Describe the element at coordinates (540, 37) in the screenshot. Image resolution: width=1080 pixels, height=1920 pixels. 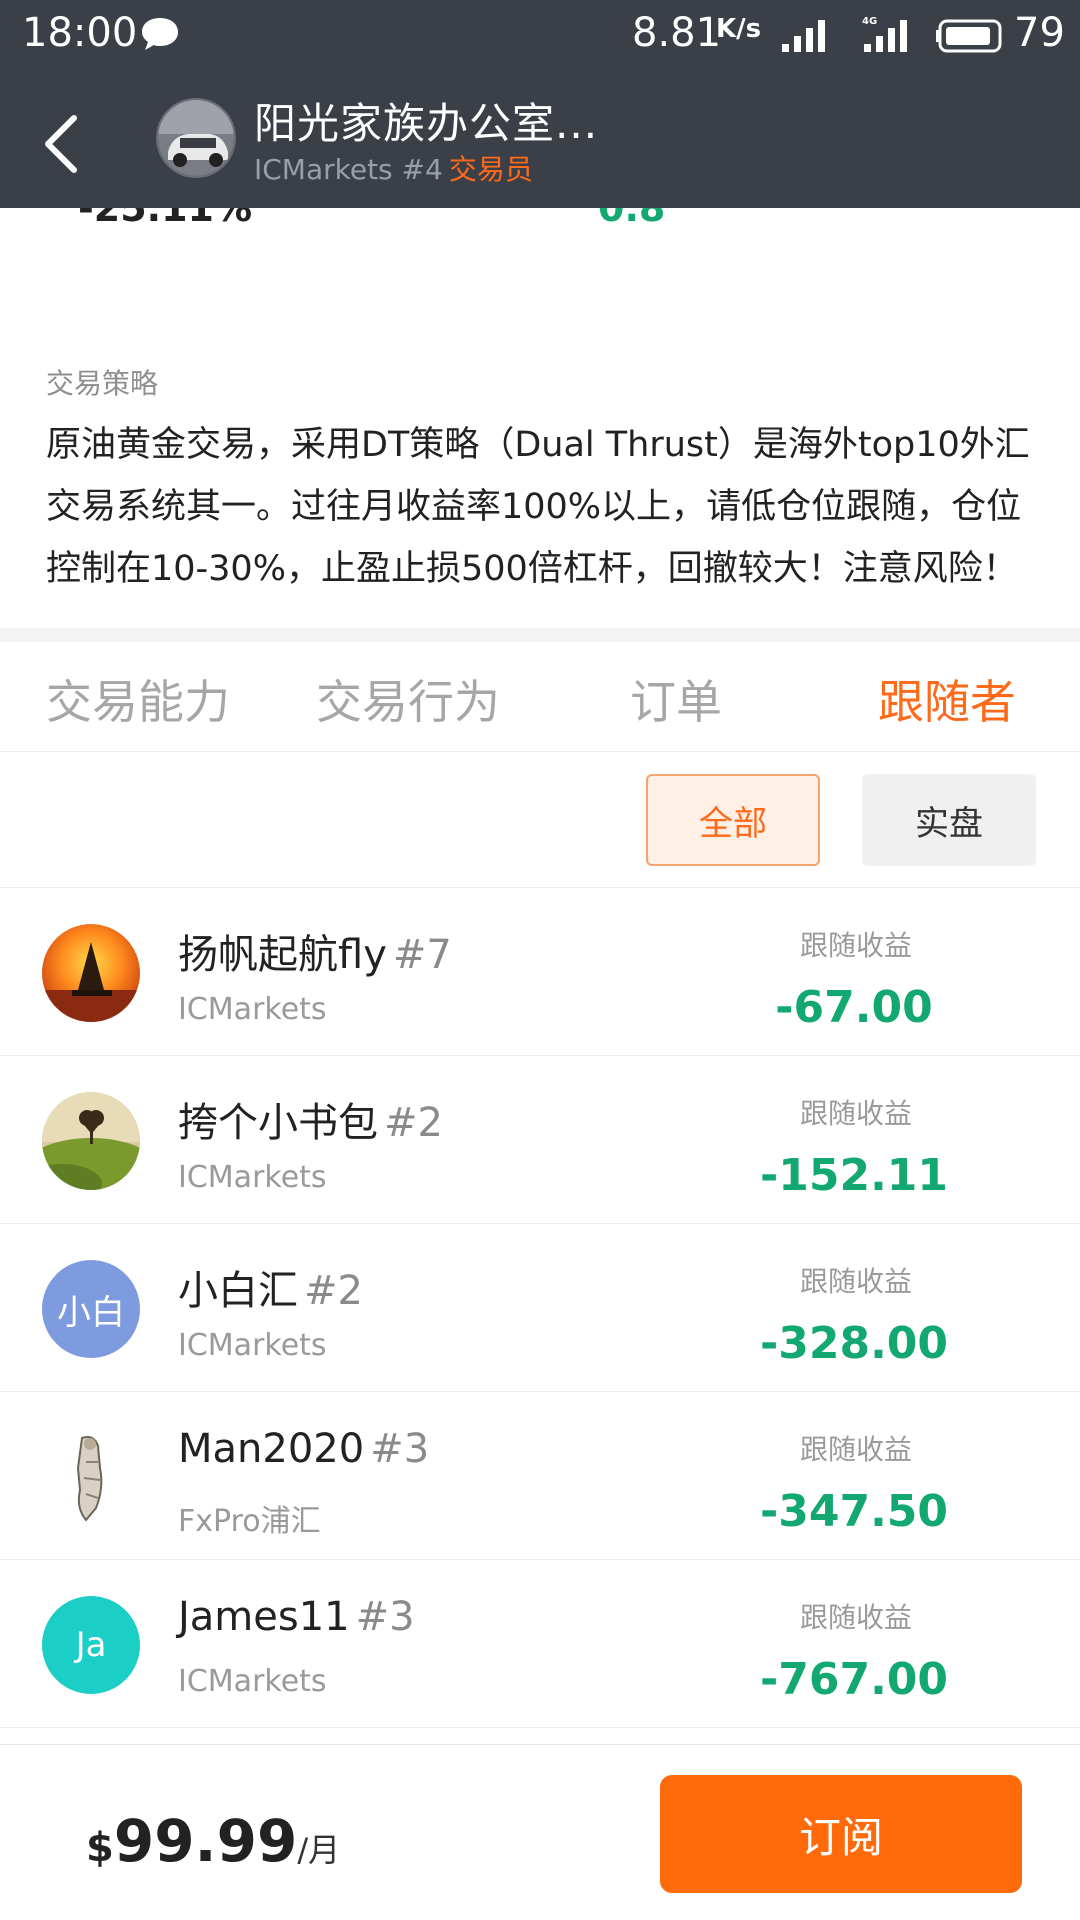
I see `status-bar: 18:00 8.81 K/s 4G 79` at that location.